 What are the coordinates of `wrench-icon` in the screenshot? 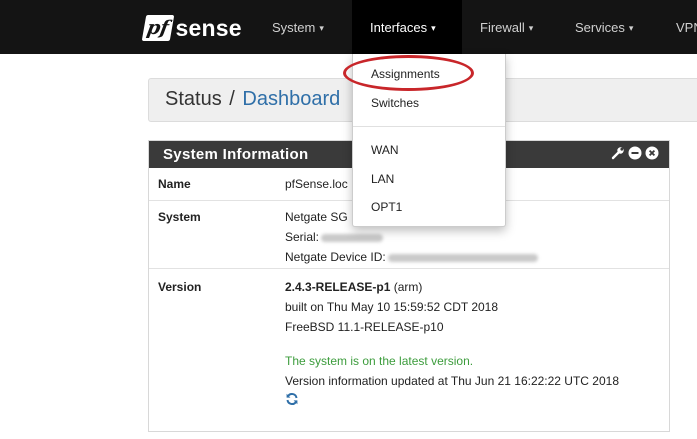 It's located at (618, 153).